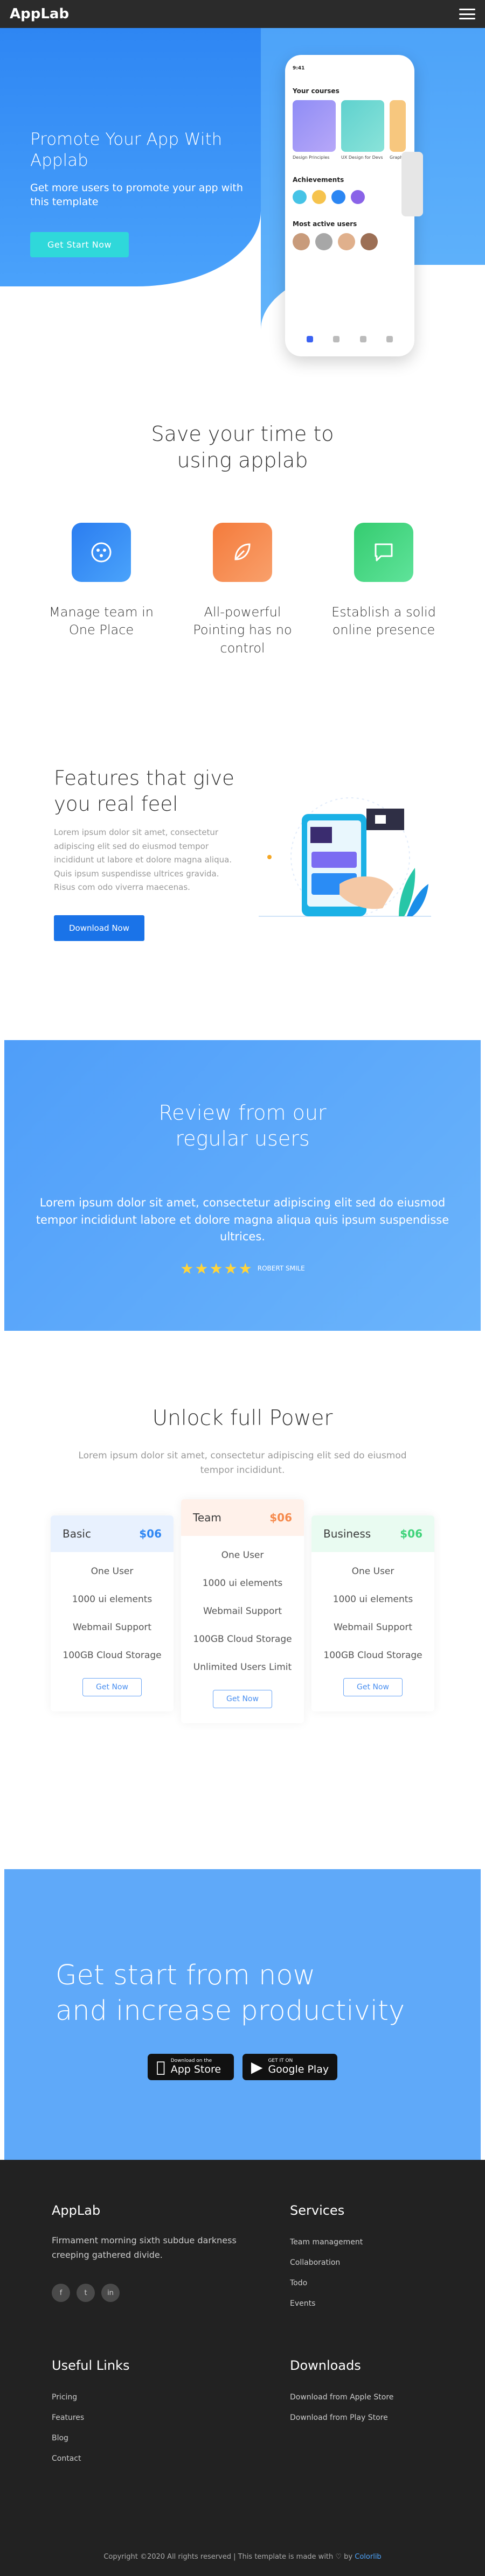 The image size is (485, 2576). What do you see at coordinates (372, 1534) in the screenshot?
I see `plan-header: Business $06` at bounding box center [372, 1534].